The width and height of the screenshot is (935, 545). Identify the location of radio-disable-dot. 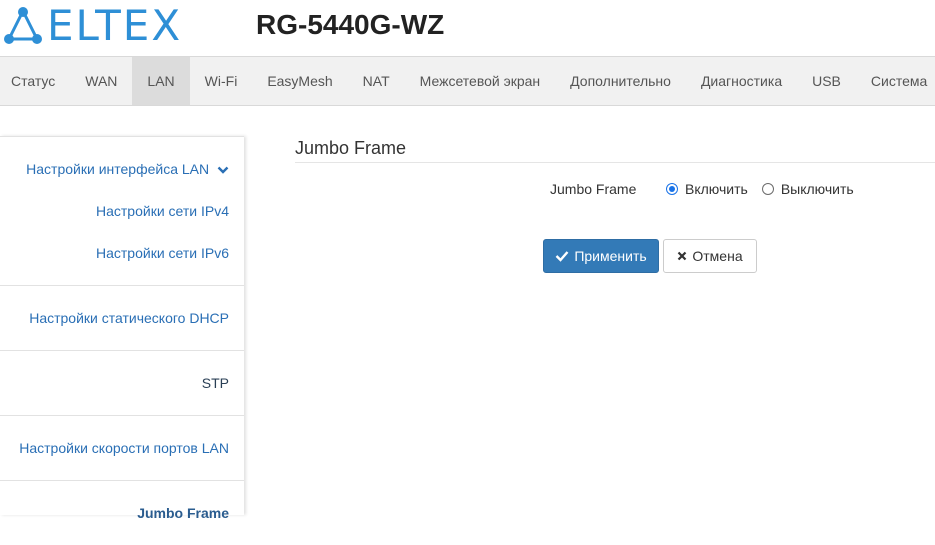
(767, 189).